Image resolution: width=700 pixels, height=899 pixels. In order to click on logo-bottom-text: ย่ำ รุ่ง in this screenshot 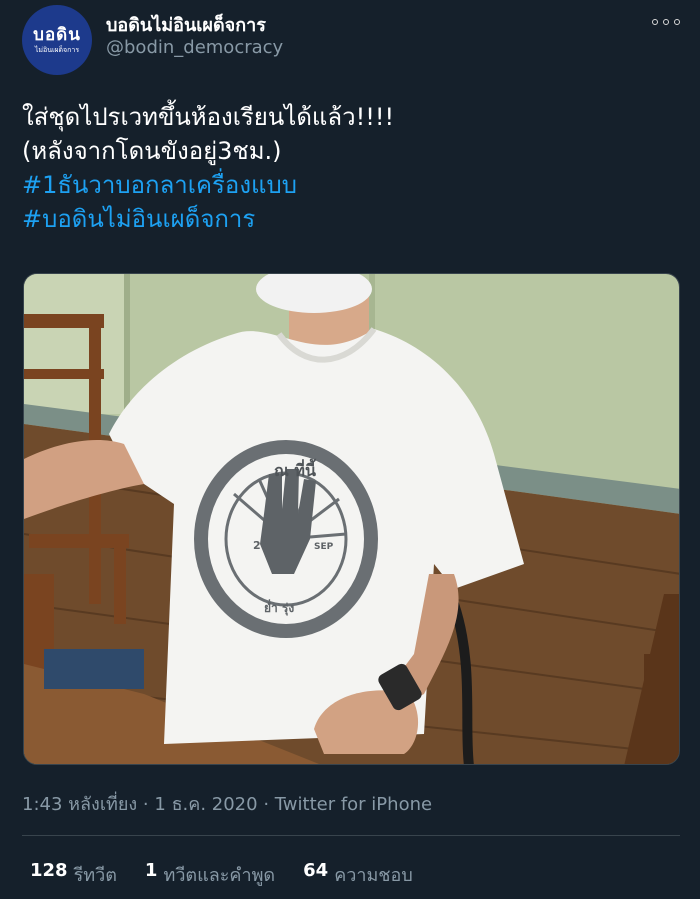, I will do `click(279, 607)`.